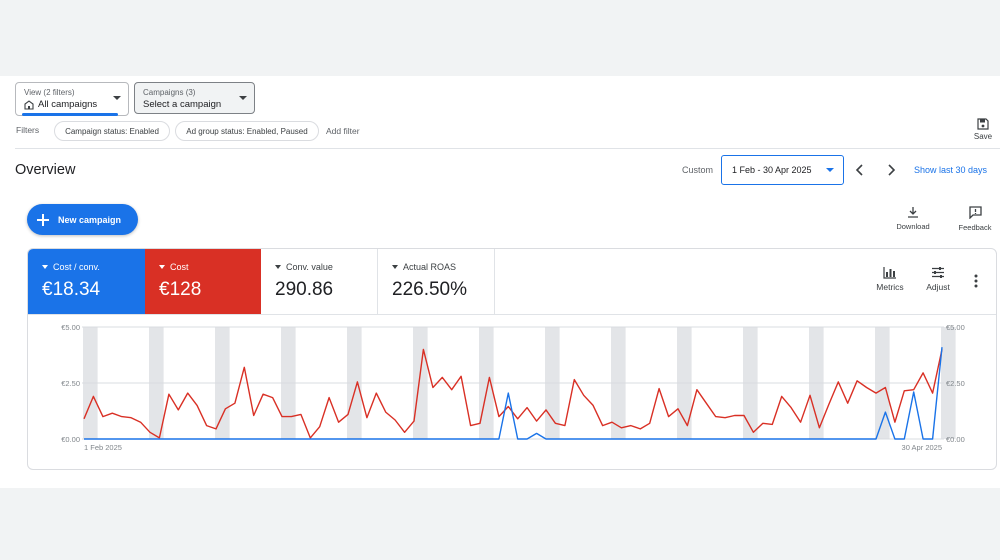 The image size is (1000, 560). I want to click on page-title: Overview, so click(45, 170).